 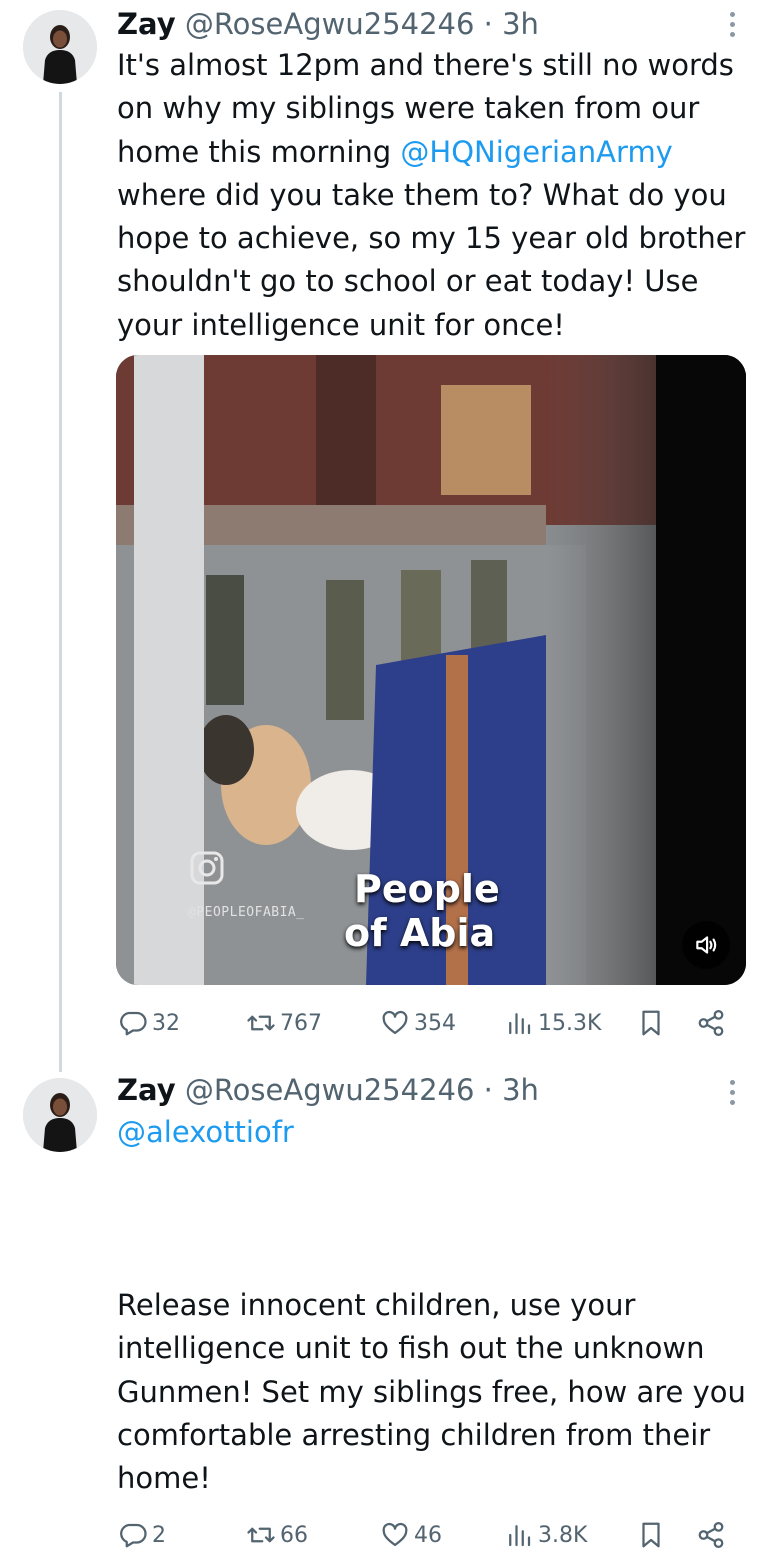 I want to click on volume-icon, so click(x=706, y=945).